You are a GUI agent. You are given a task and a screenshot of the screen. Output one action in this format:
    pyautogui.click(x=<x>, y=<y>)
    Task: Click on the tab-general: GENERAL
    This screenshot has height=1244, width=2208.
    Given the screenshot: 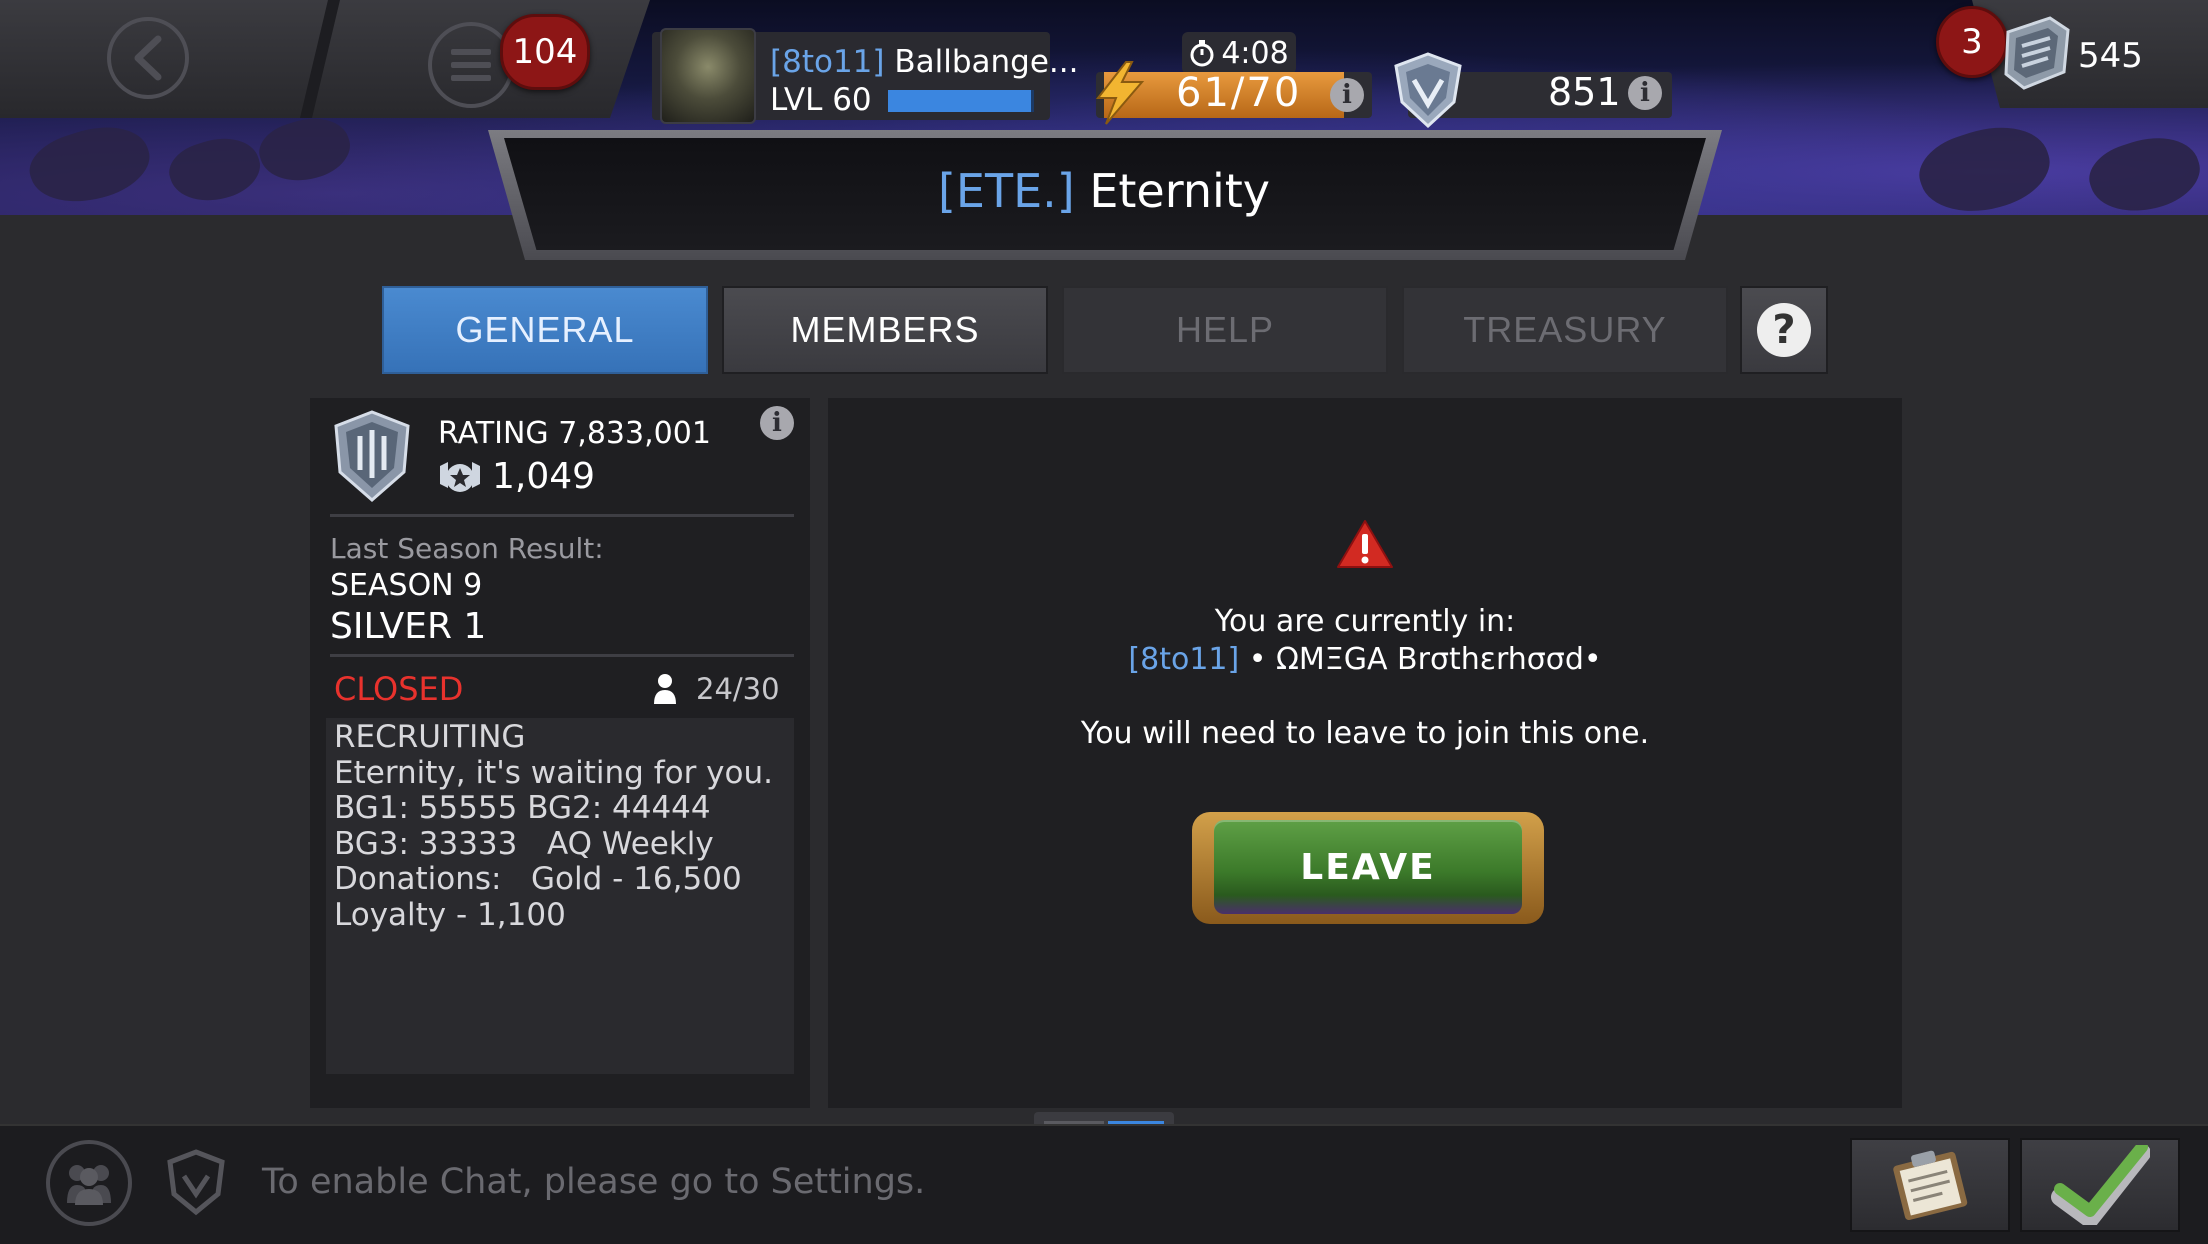 What is the action you would take?
    pyautogui.click(x=545, y=330)
    